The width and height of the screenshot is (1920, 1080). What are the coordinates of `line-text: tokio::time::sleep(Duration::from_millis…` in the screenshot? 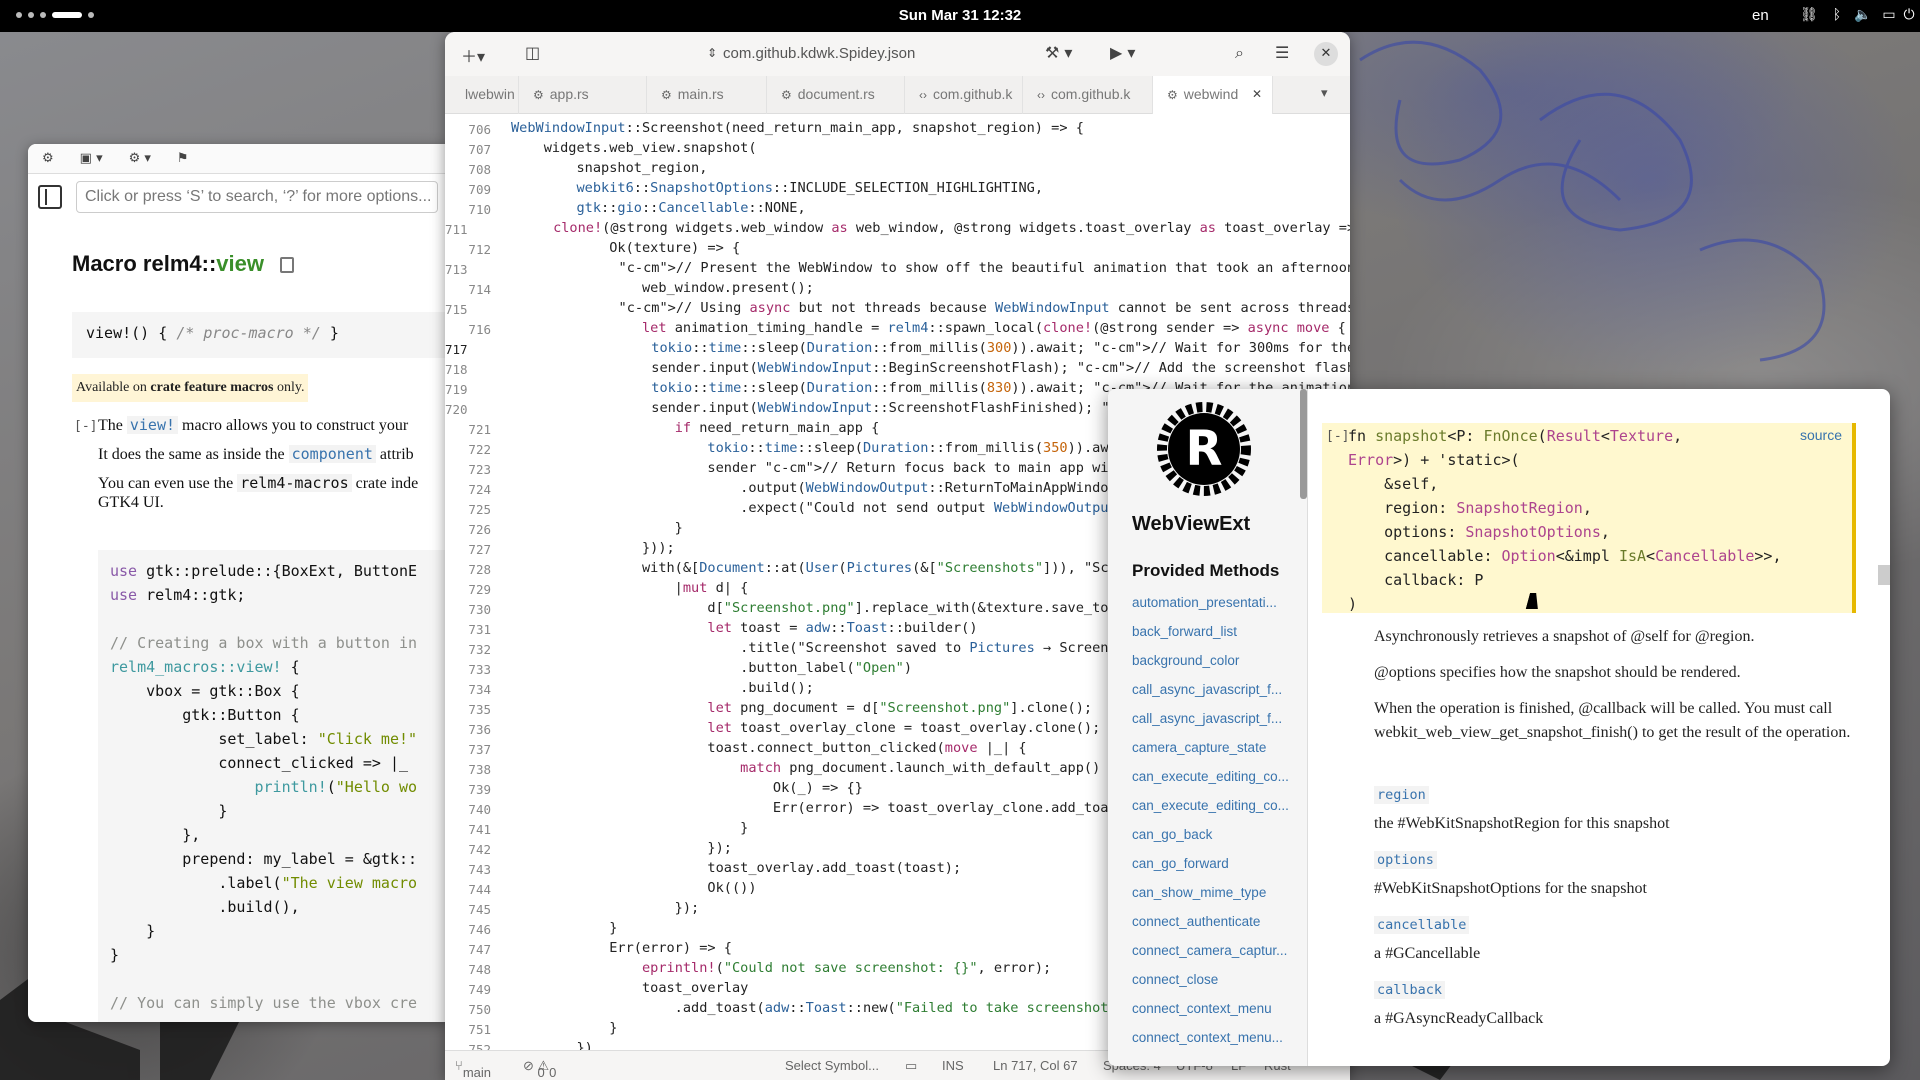 It's located at (924, 448).